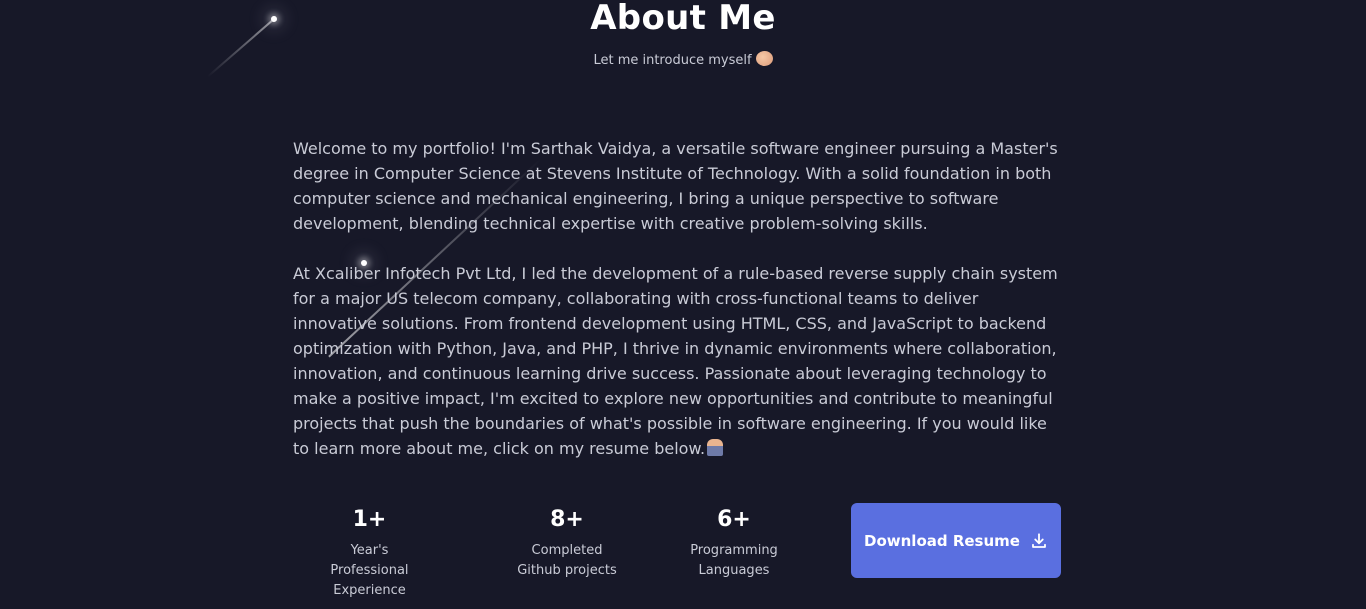 Image resolution: width=1366 pixels, height=609 pixels. Describe the element at coordinates (567, 570) in the screenshot. I see `stat-label-line2: Github projects` at that location.